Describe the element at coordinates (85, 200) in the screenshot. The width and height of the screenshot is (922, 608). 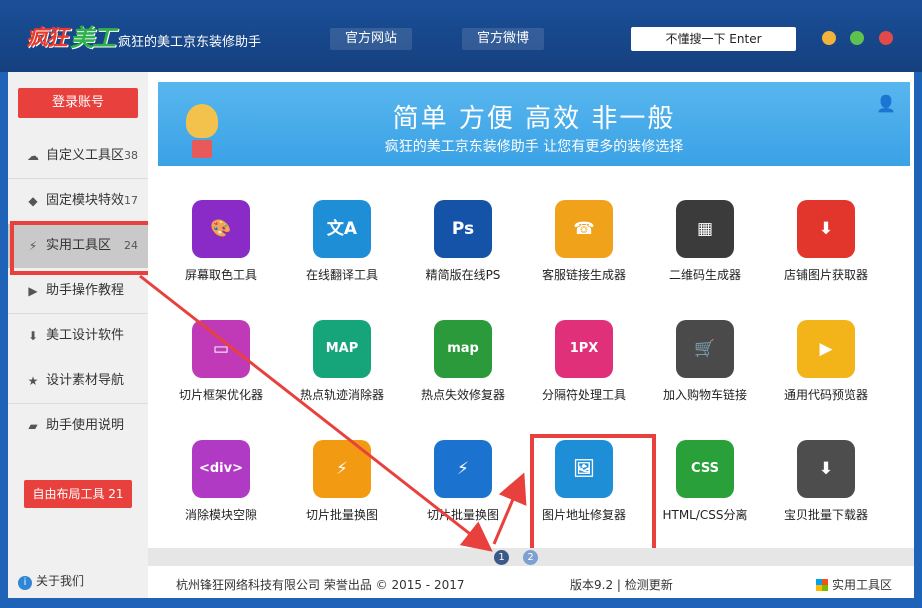
I see `sidebar-item-label: 固定模块特效` at that location.